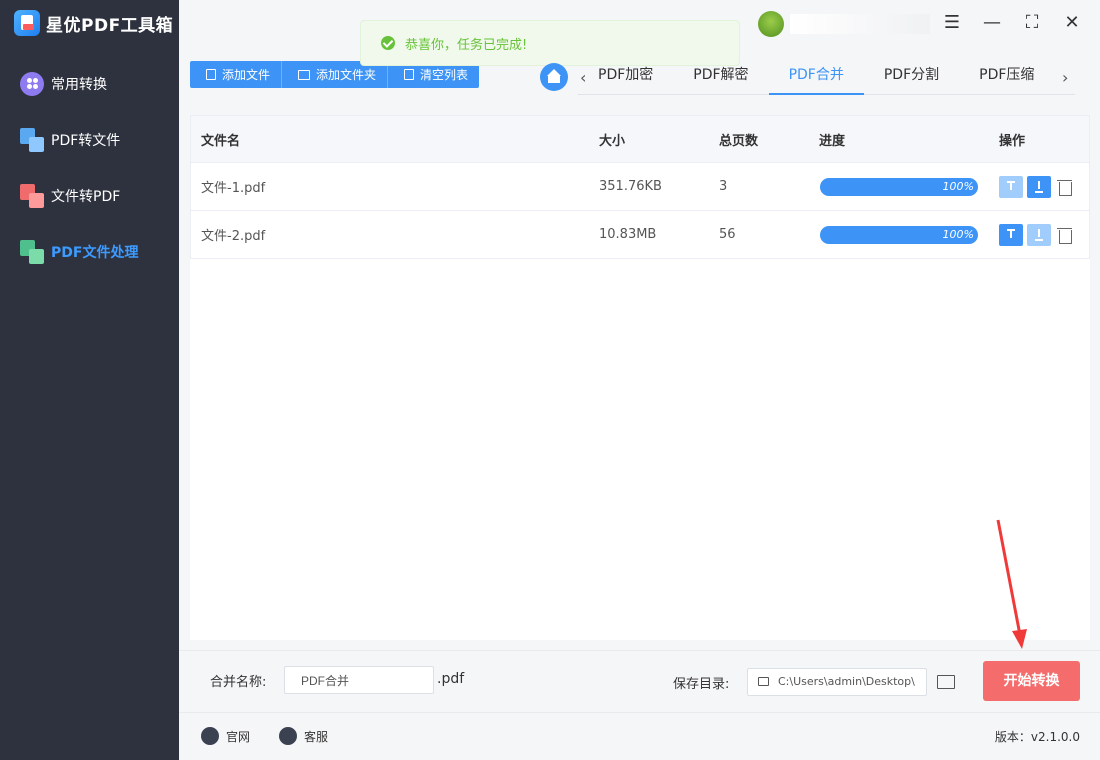 Image resolution: width=1100 pixels, height=760 pixels. What do you see at coordinates (625, 78) in the screenshot?
I see `tab-pdf-encrypt: PDF加密` at bounding box center [625, 78].